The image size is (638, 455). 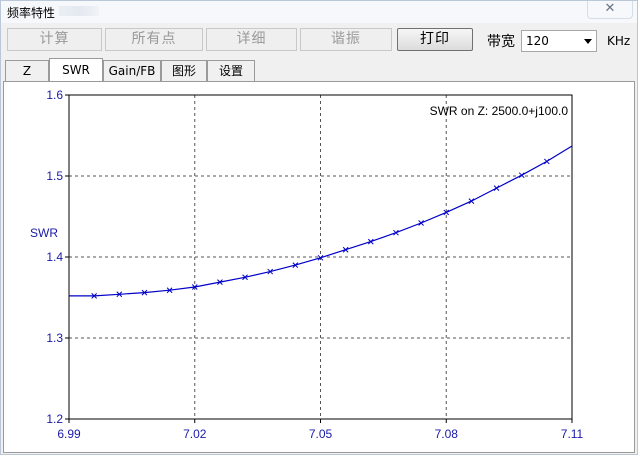 I want to click on close-icon: ✕, so click(x=610, y=8).